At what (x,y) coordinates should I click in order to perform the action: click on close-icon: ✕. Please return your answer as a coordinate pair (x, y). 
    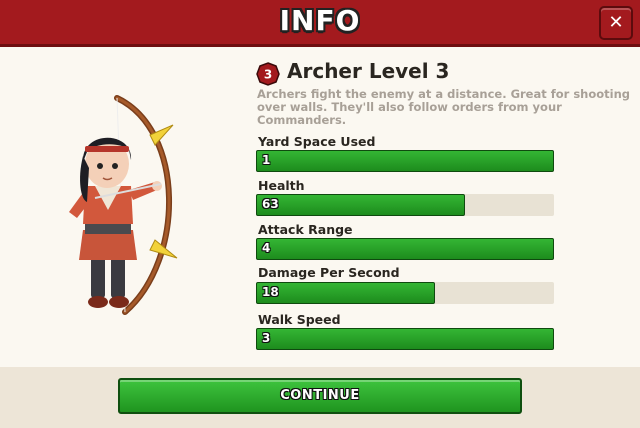
    Looking at the image, I should click on (616, 22).